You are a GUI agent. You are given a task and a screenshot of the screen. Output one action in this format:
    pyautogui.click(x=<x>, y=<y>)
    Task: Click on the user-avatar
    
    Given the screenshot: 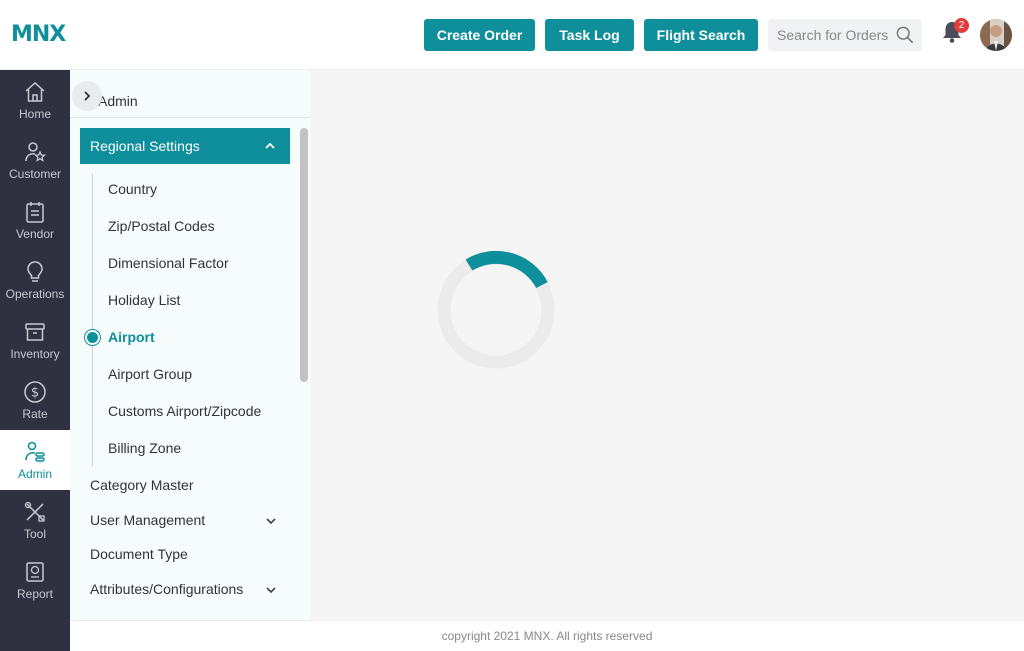 What is the action you would take?
    pyautogui.click(x=996, y=35)
    